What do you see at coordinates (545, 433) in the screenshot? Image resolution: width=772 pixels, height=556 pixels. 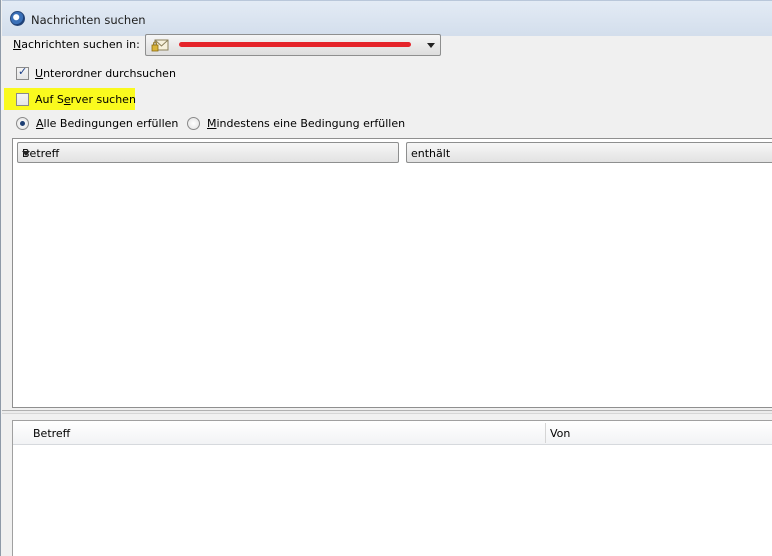 I see `column-separator` at bounding box center [545, 433].